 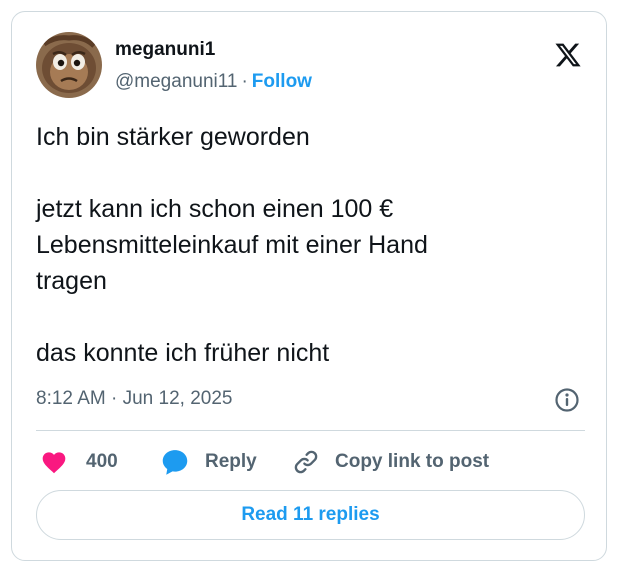 What do you see at coordinates (310, 430) in the screenshot?
I see `divider` at bounding box center [310, 430].